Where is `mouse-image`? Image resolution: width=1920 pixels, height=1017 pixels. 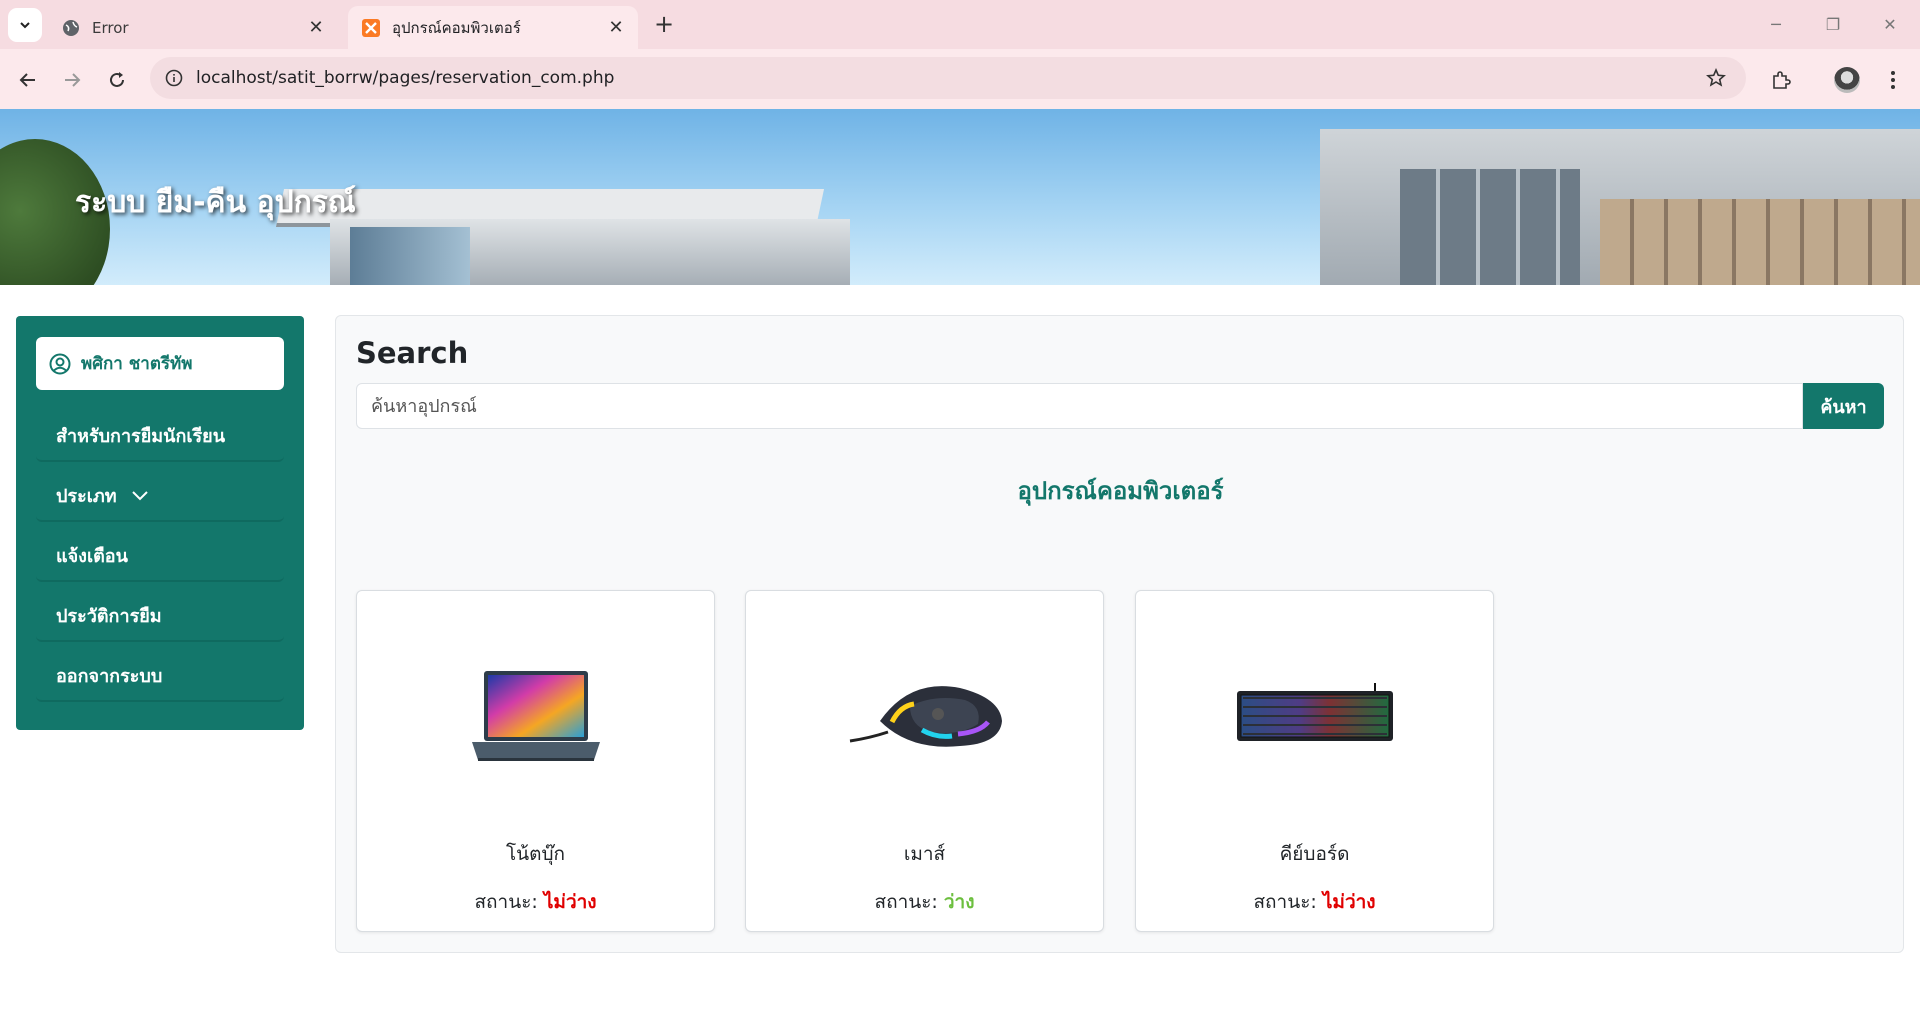
mouse-image is located at coordinates (924, 716).